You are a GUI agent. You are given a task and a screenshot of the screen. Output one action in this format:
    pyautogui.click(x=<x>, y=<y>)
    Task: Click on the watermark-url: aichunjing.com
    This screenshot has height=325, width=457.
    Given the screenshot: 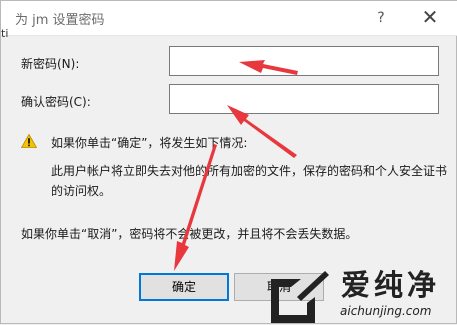 What is the action you would take?
    pyautogui.click(x=386, y=311)
    